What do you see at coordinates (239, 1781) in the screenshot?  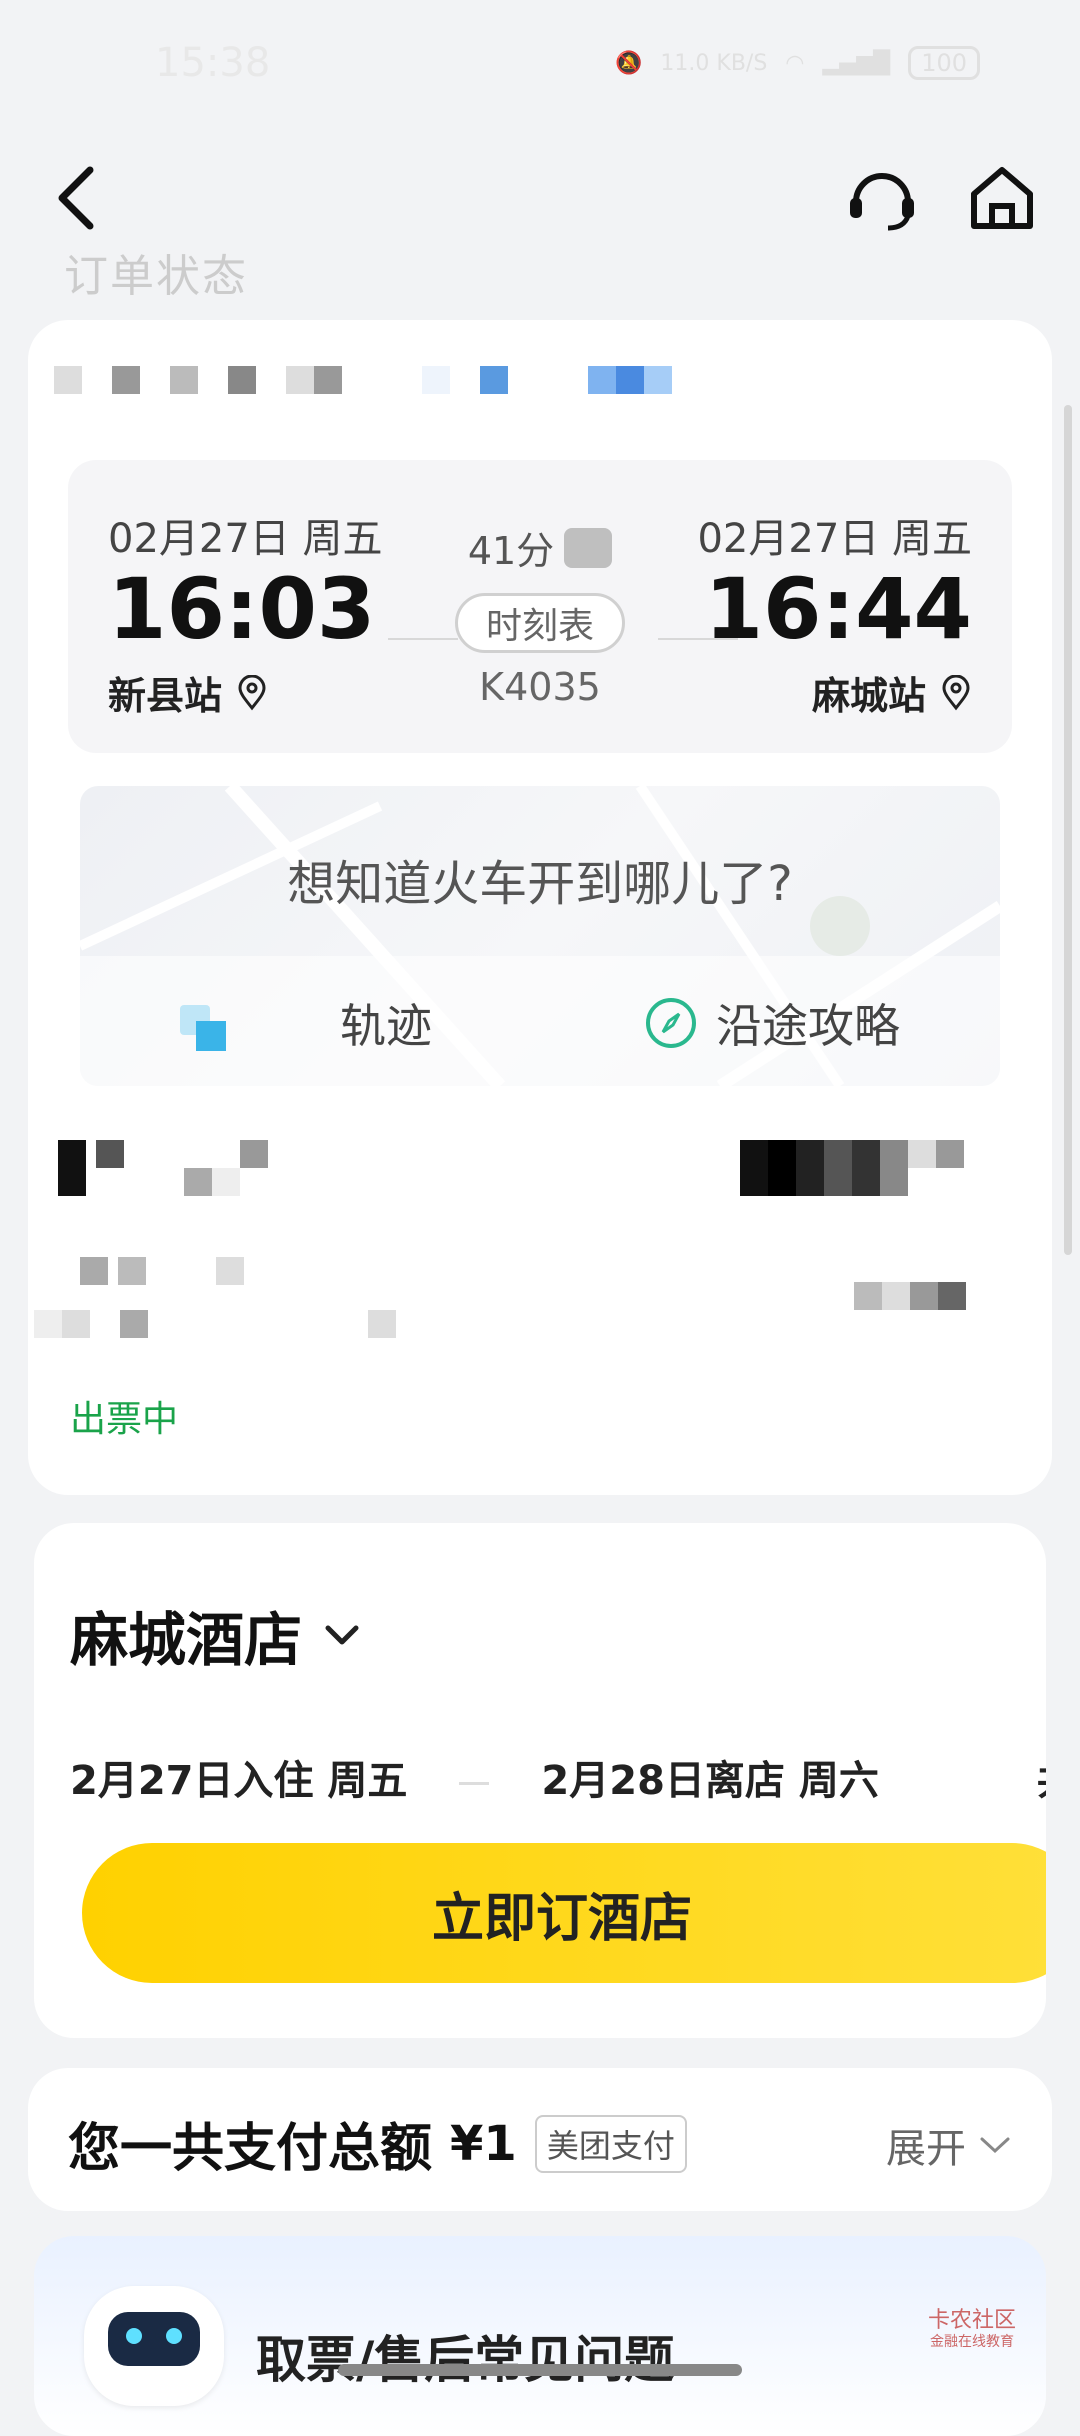 I see `checkin-date: 2月27日入住 周五` at bounding box center [239, 1781].